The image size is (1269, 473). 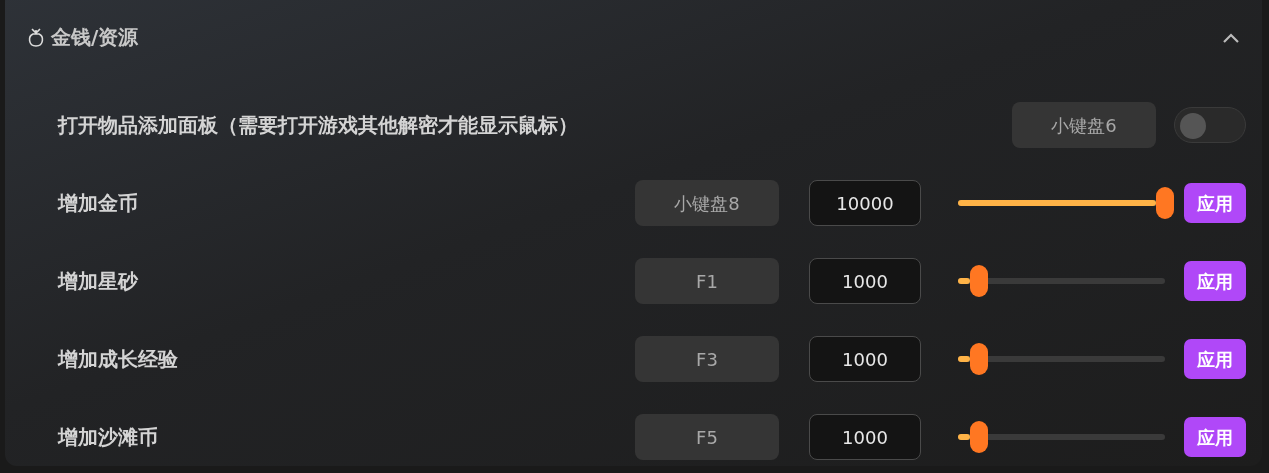 What do you see at coordinates (95, 37) in the screenshot?
I see `section-title: 金钱/资源` at bounding box center [95, 37].